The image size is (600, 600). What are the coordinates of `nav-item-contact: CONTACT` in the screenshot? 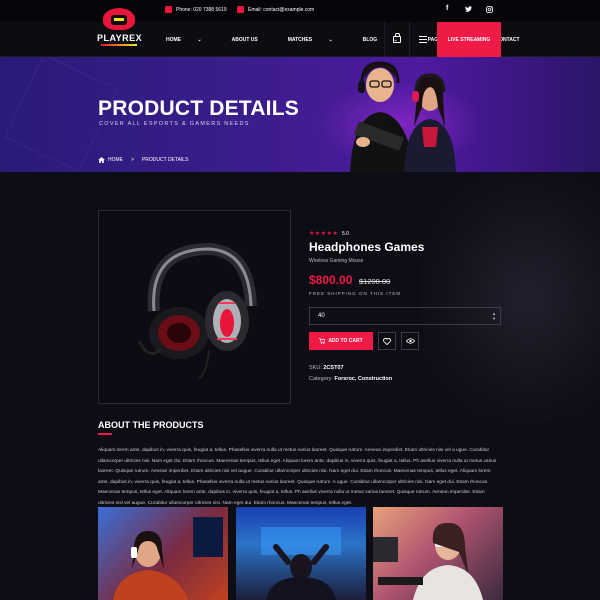 It's located at (514, 40).